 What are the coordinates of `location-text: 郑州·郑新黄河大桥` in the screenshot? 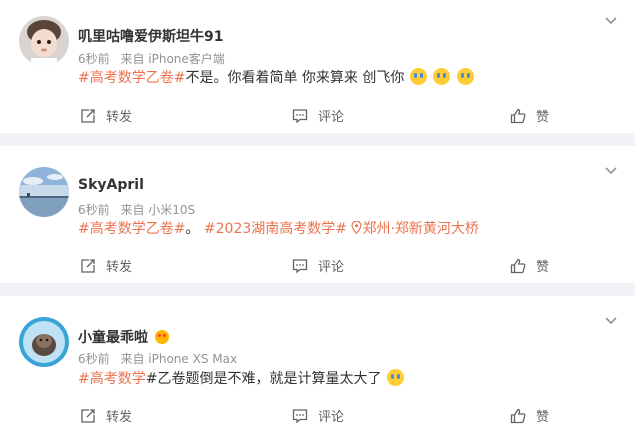 It's located at (420, 229).